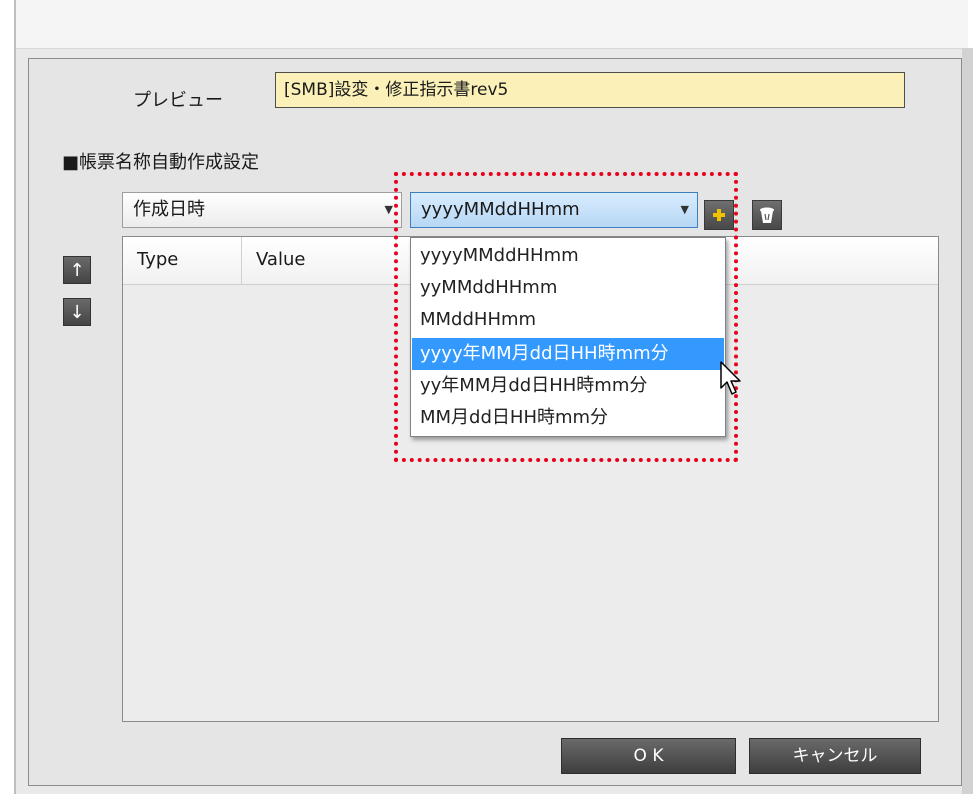 This screenshot has width=973, height=794. Describe the element at coordinates (157, 259) in the screenshot. I see `column-type: Type` at that location.